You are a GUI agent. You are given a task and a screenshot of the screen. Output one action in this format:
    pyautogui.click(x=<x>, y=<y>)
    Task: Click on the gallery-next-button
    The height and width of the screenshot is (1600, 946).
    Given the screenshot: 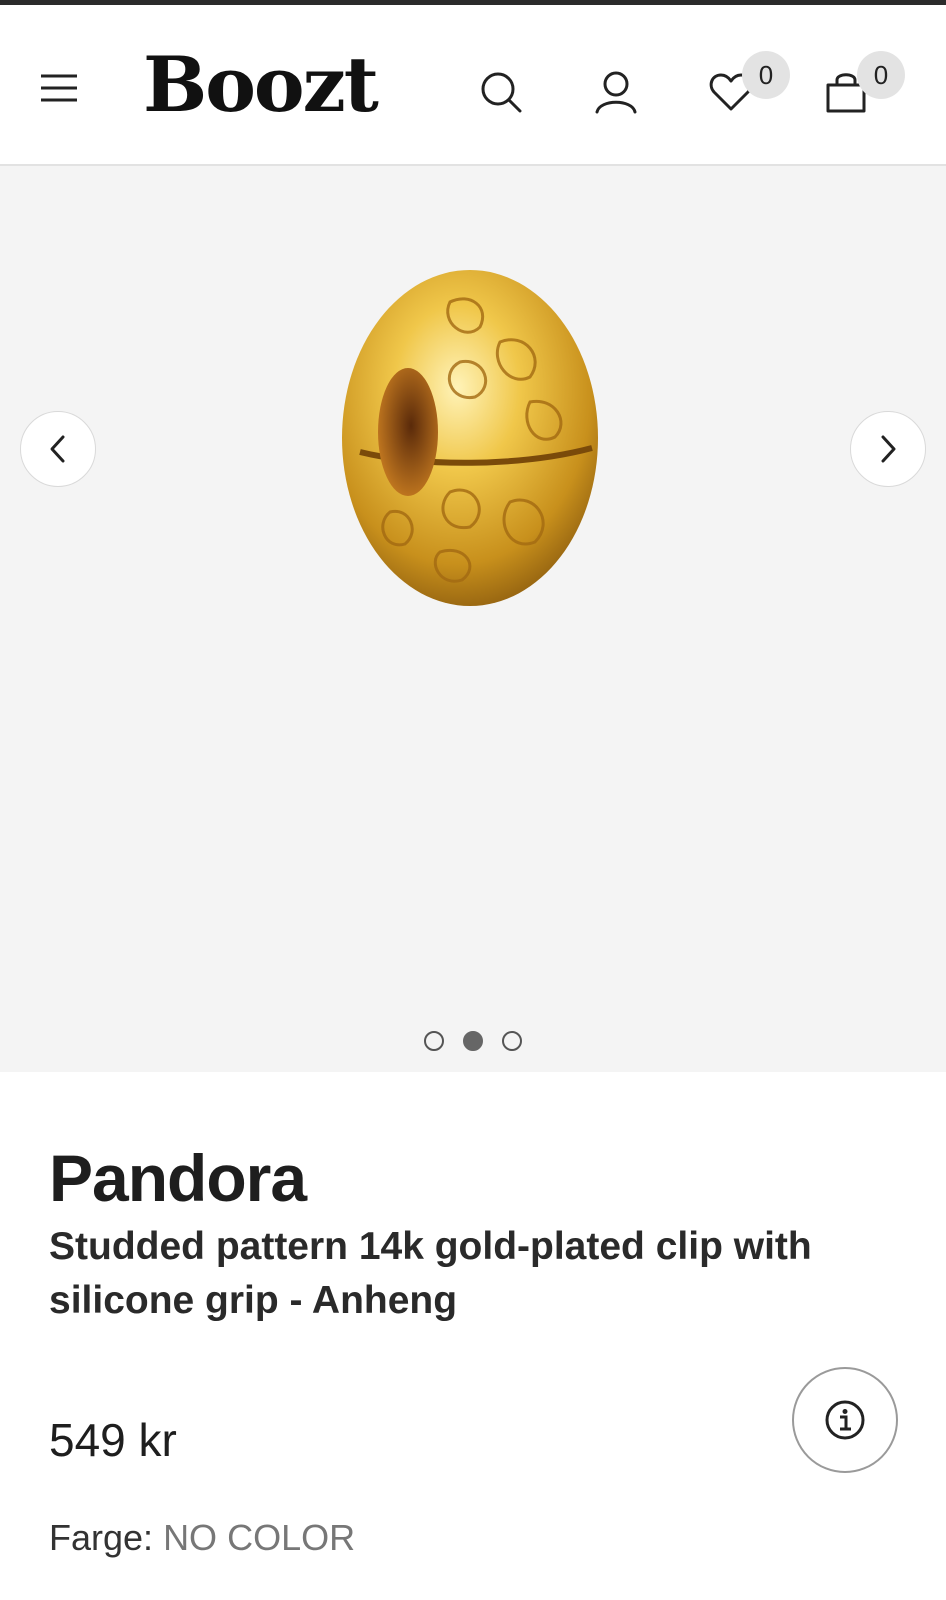 What is the action you would take?
    pyautogui.click(x=888, y=449)
    